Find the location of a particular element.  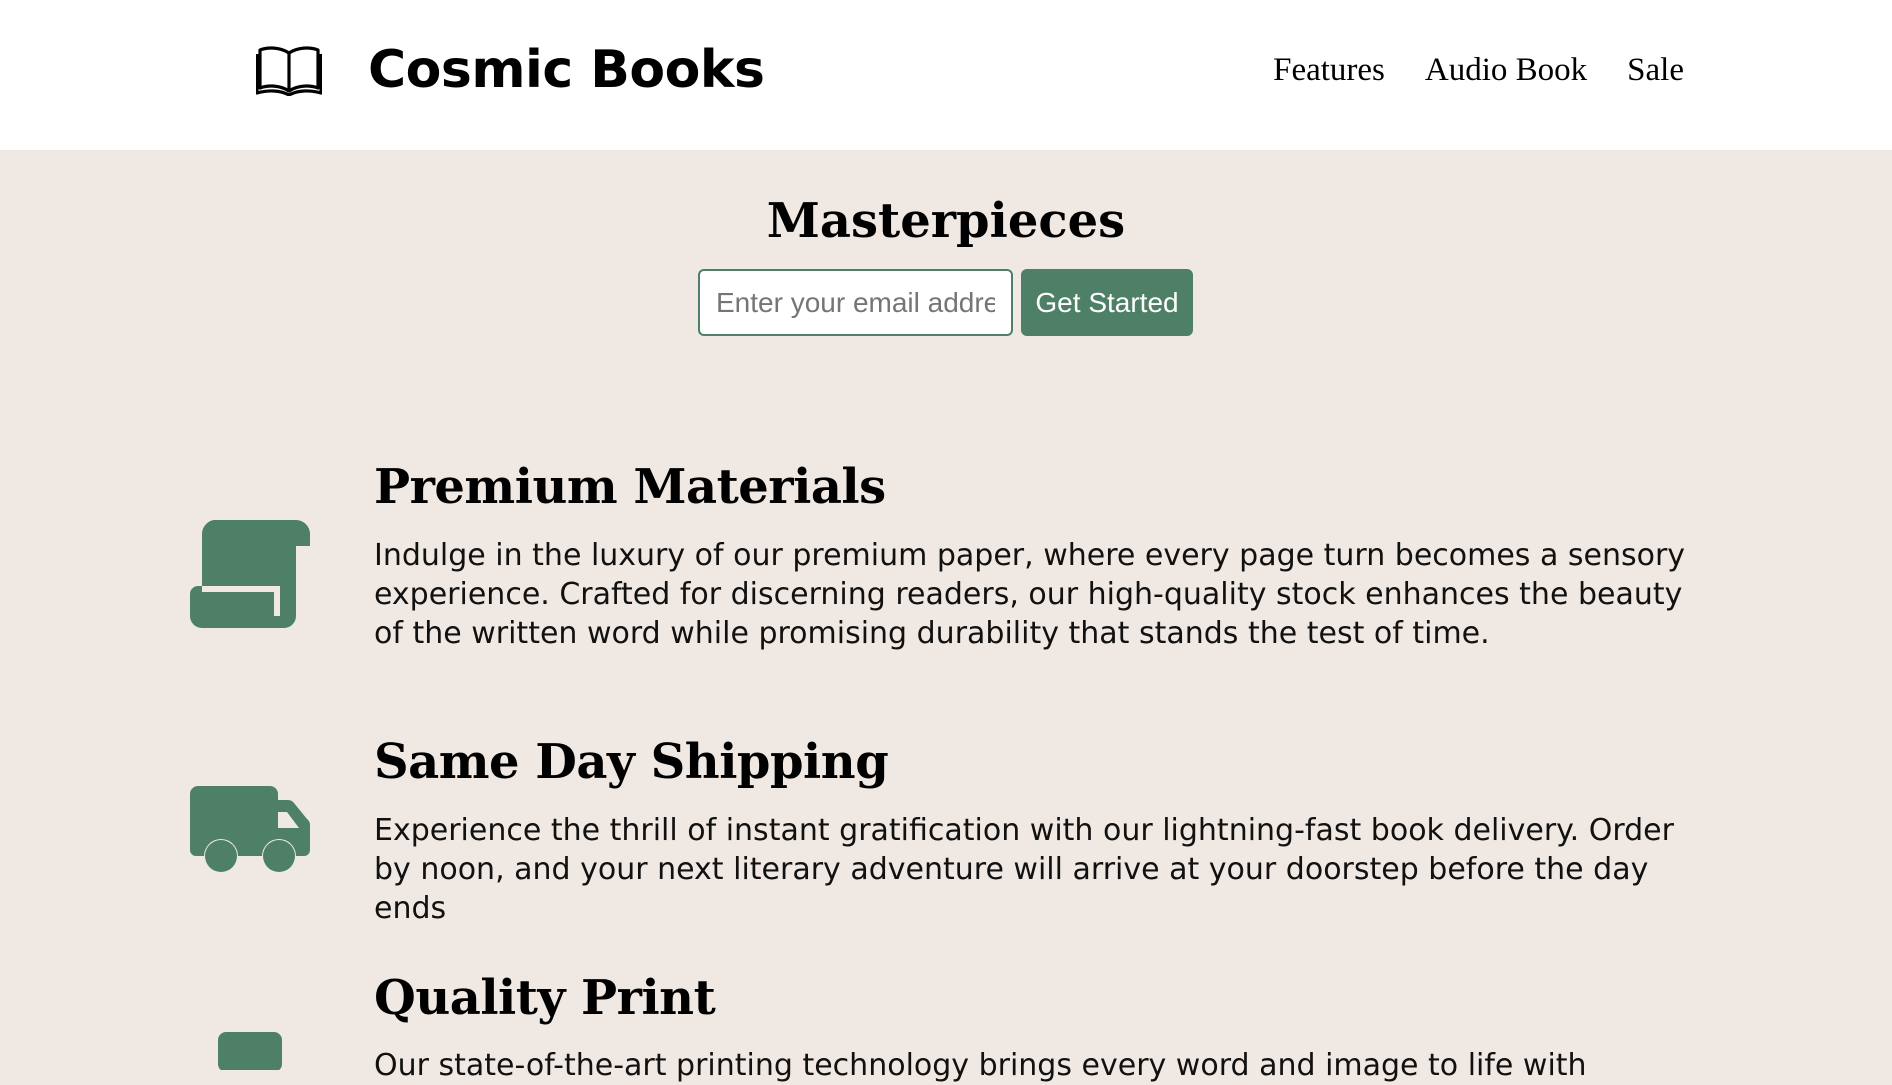

nav-link-sale: Sale is located at coordinates (1655, 70).